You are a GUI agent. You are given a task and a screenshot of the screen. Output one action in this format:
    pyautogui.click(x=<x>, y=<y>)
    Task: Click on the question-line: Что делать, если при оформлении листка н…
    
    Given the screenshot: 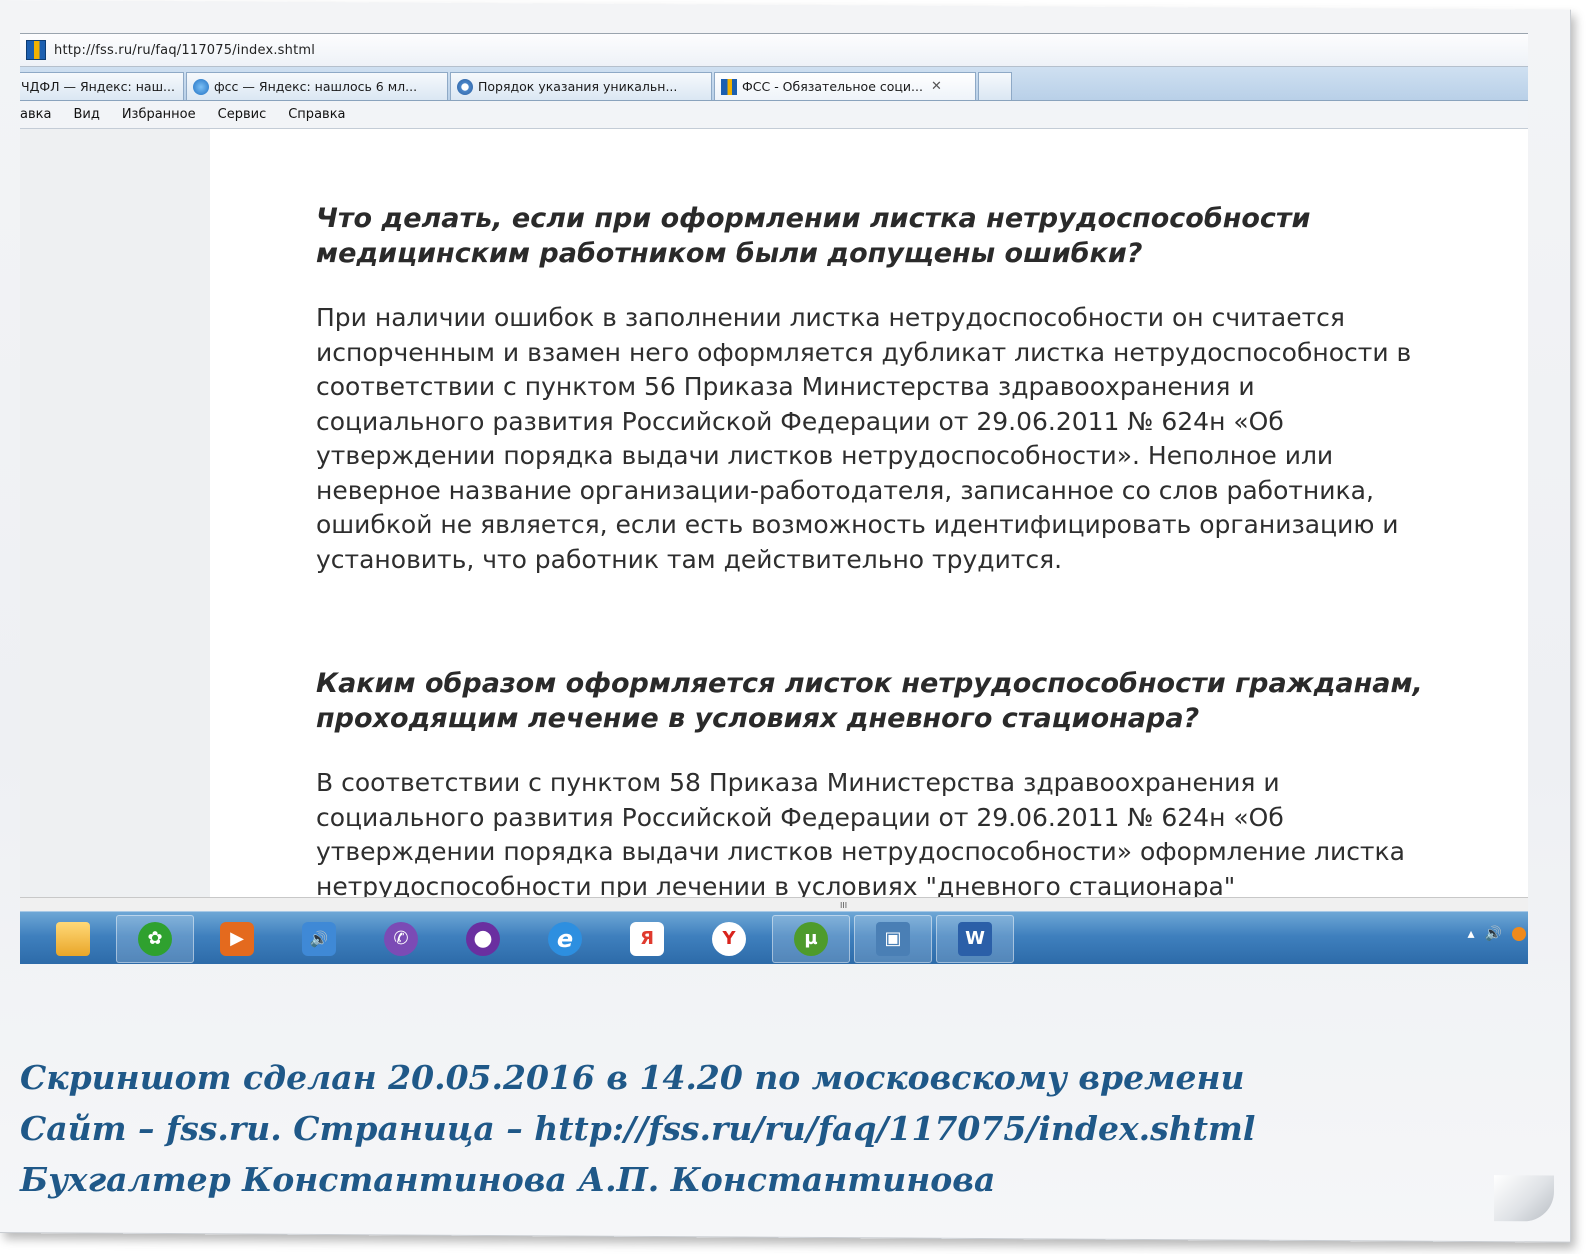 What is the action you would take?
    pyautogui.click(x=813, y=218)
    